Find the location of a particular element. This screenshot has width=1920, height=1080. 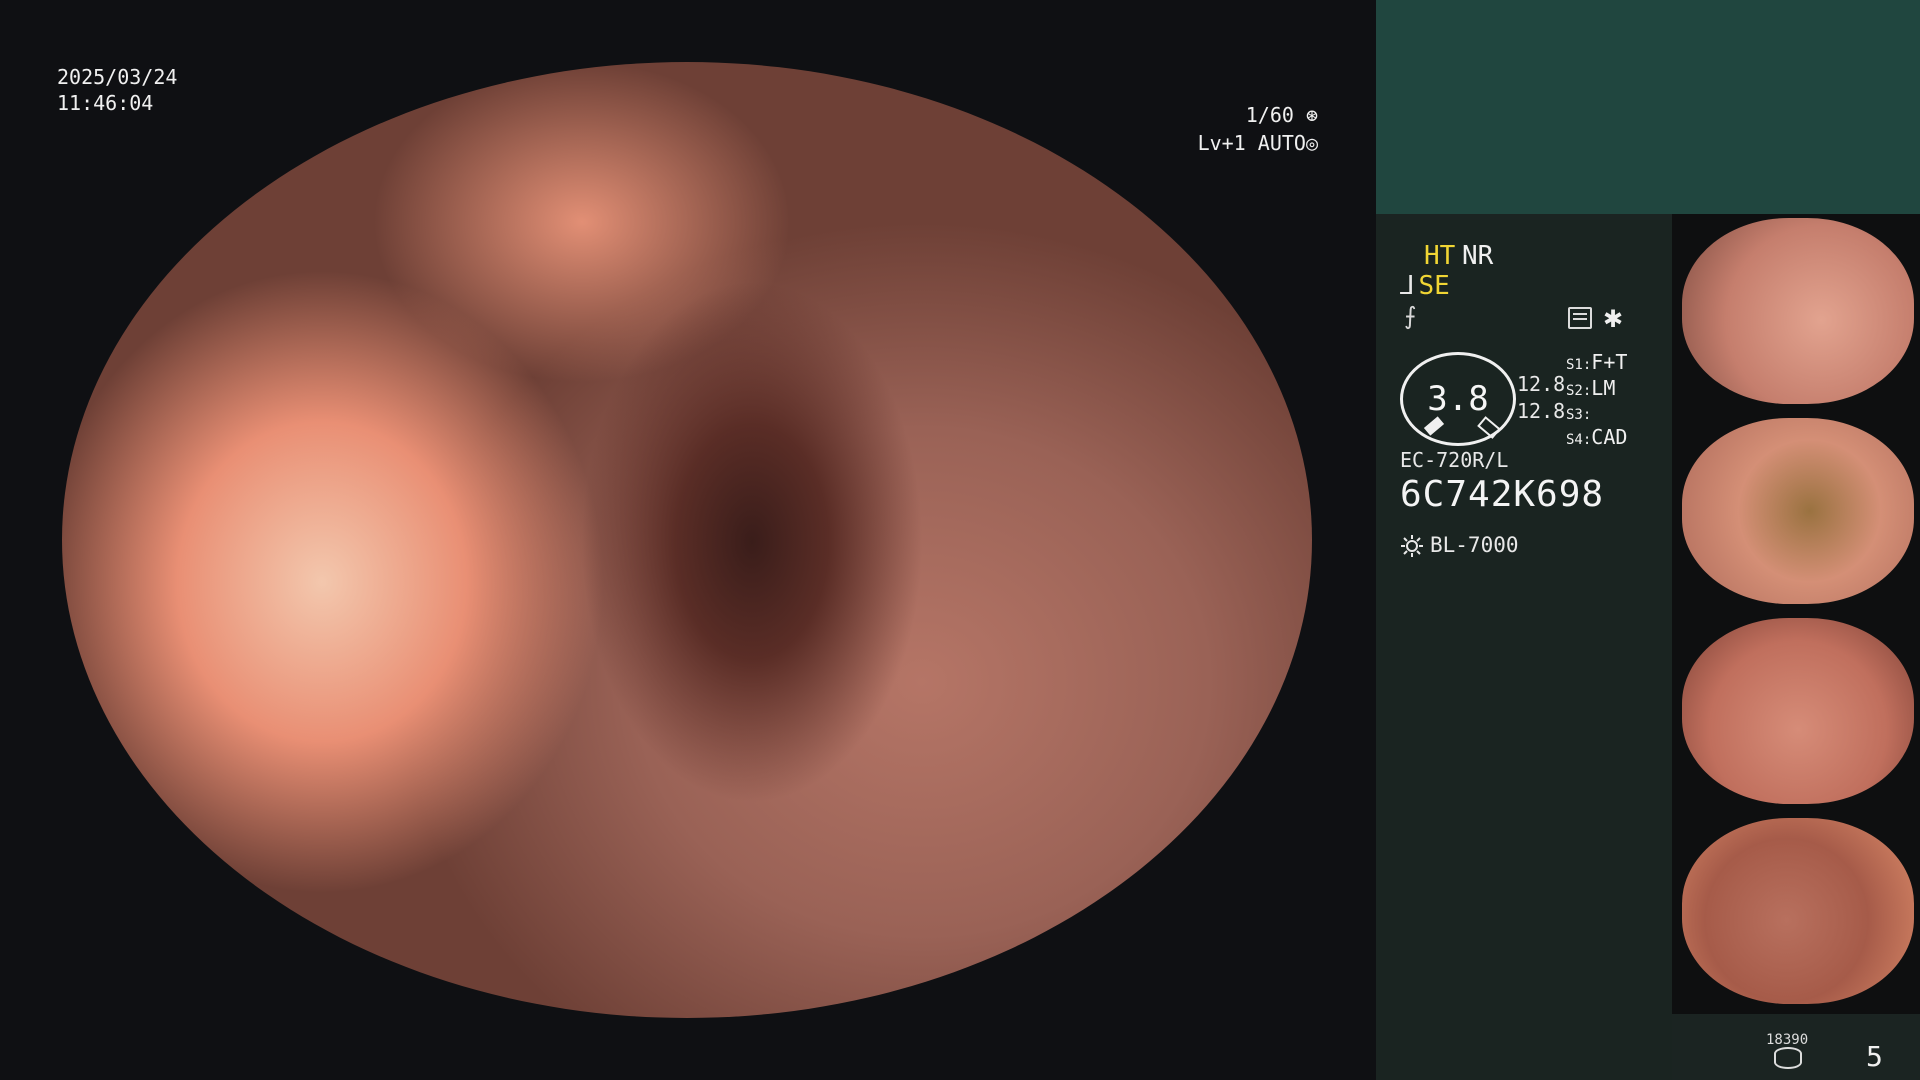

scope-switch-4: S4:CAD is located at coordinates (1596, 437).